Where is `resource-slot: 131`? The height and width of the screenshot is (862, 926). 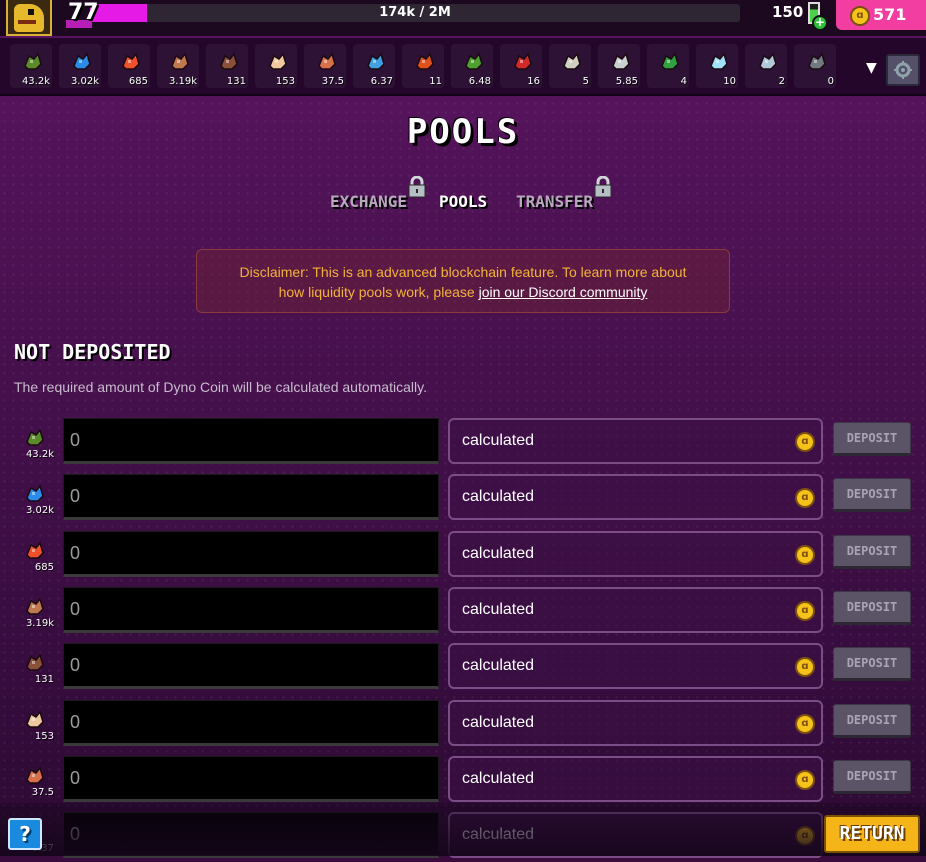 resource-slot: 131 is located at coordinates (227, 66).